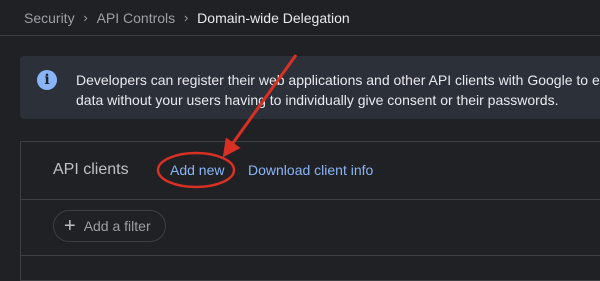  Describe the element at coordinates (136, 18) in the screenshot. I see `breadcrumb-api-controls: API Controls` at that location.